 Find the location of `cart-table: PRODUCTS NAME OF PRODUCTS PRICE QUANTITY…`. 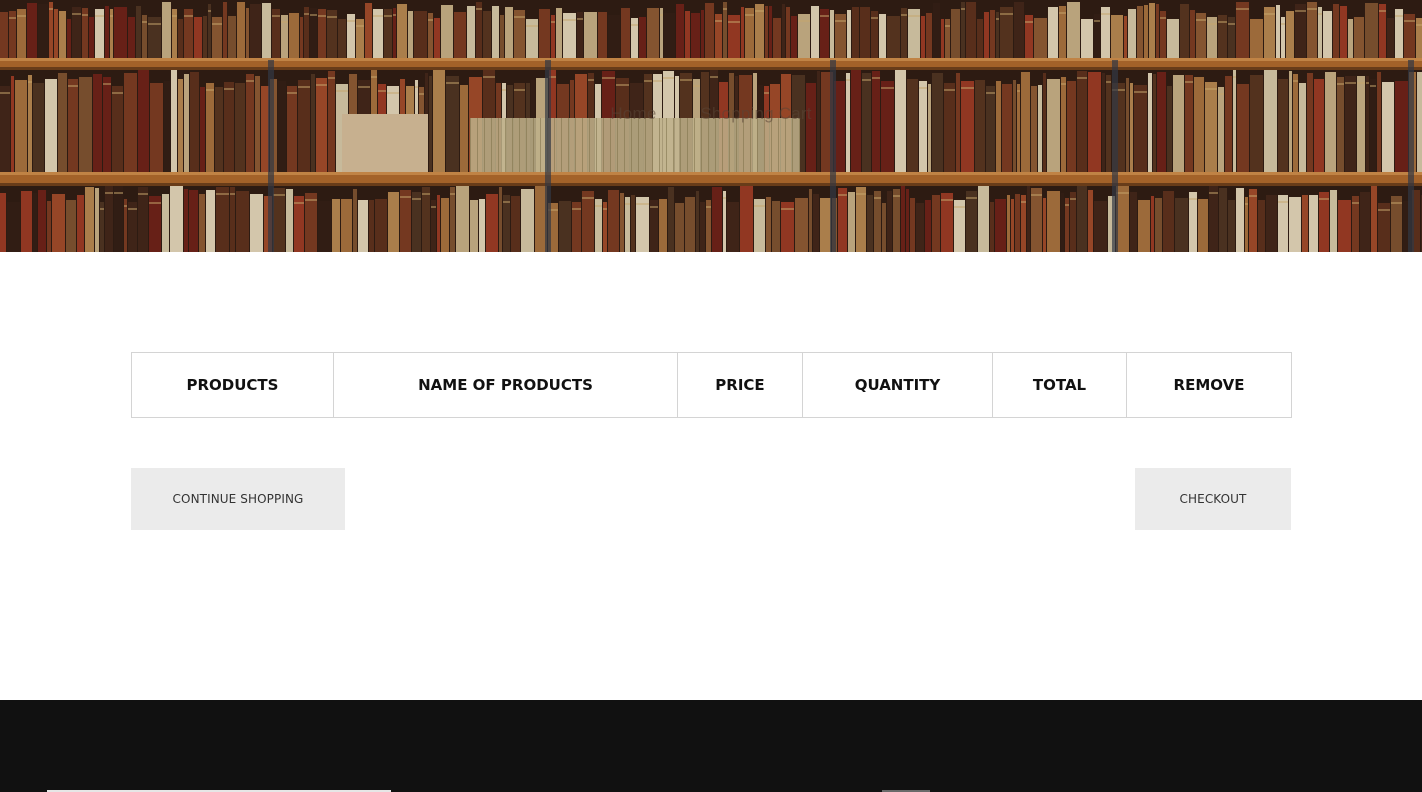

cart-table: PRODUCTS NAME OF PRODUCTS PRICE QUANTITY… is located at coordinates (711, 385).